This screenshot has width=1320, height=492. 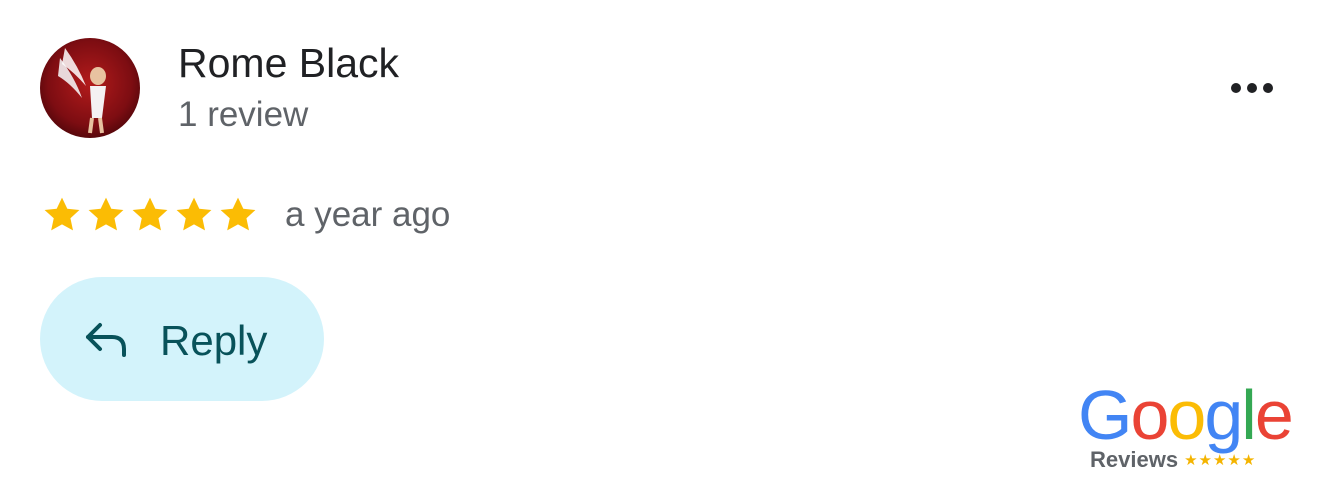 I want to click on more-options-button, so click(x=1252, y=88).